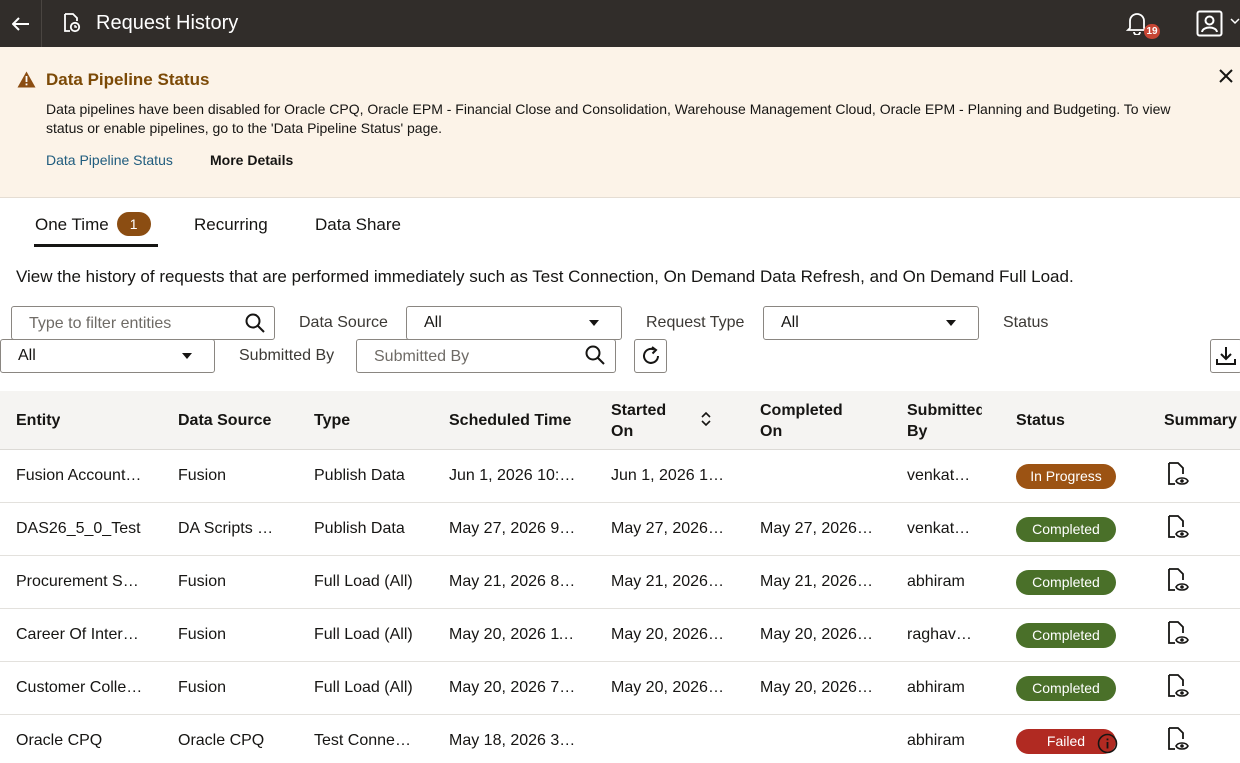  I want to click on submitted-by-filter, so click(486, 356).